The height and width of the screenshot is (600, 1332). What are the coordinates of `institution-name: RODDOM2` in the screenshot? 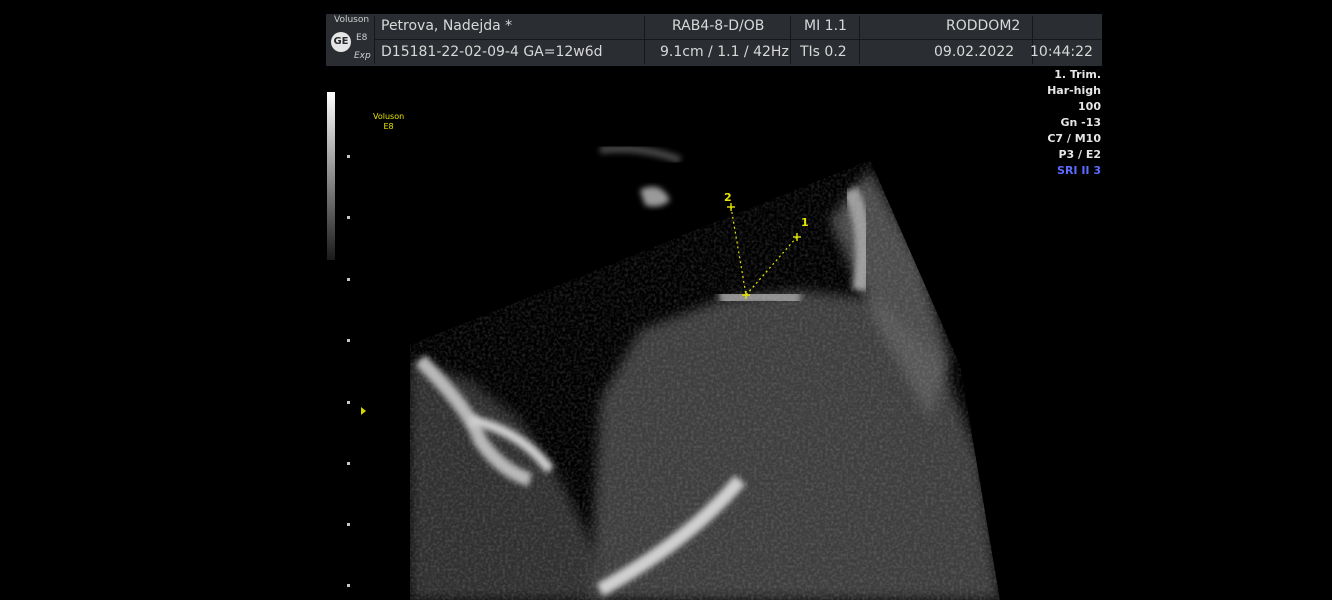 It's located at (983, 26).